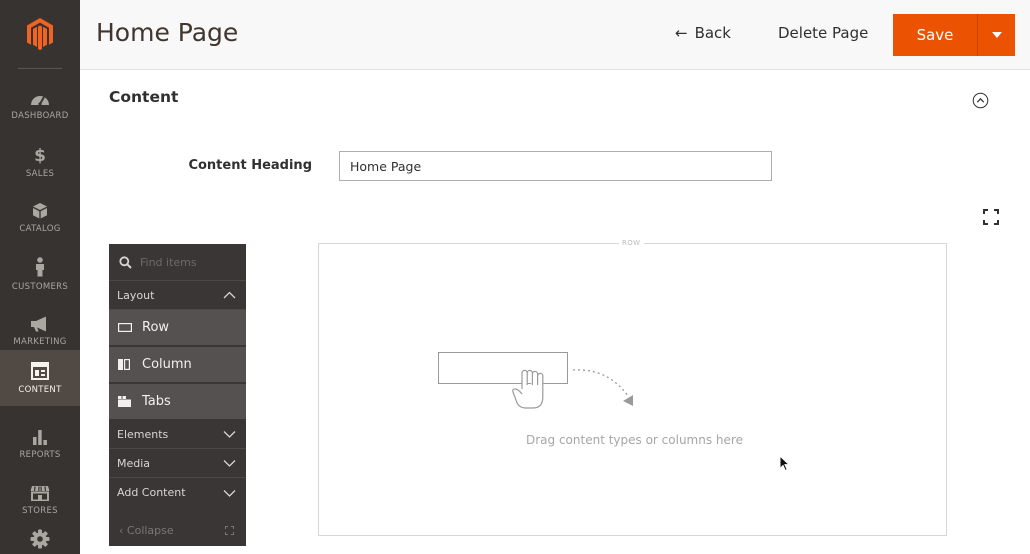 This screenshot has width=1030, height=554. Describe the element at coordinates (177, 434) in the screenshot. I see `panel-group-elements: Elements` at that location.